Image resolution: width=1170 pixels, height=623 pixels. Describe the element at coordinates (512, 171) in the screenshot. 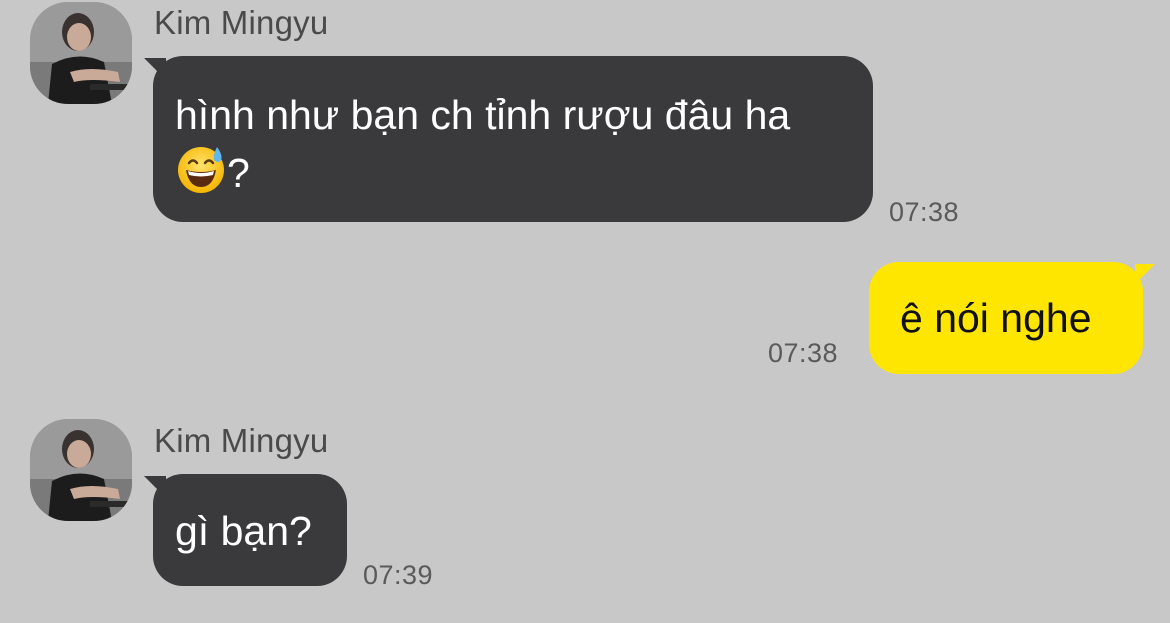

I see `message-text-line: ?` at that location.